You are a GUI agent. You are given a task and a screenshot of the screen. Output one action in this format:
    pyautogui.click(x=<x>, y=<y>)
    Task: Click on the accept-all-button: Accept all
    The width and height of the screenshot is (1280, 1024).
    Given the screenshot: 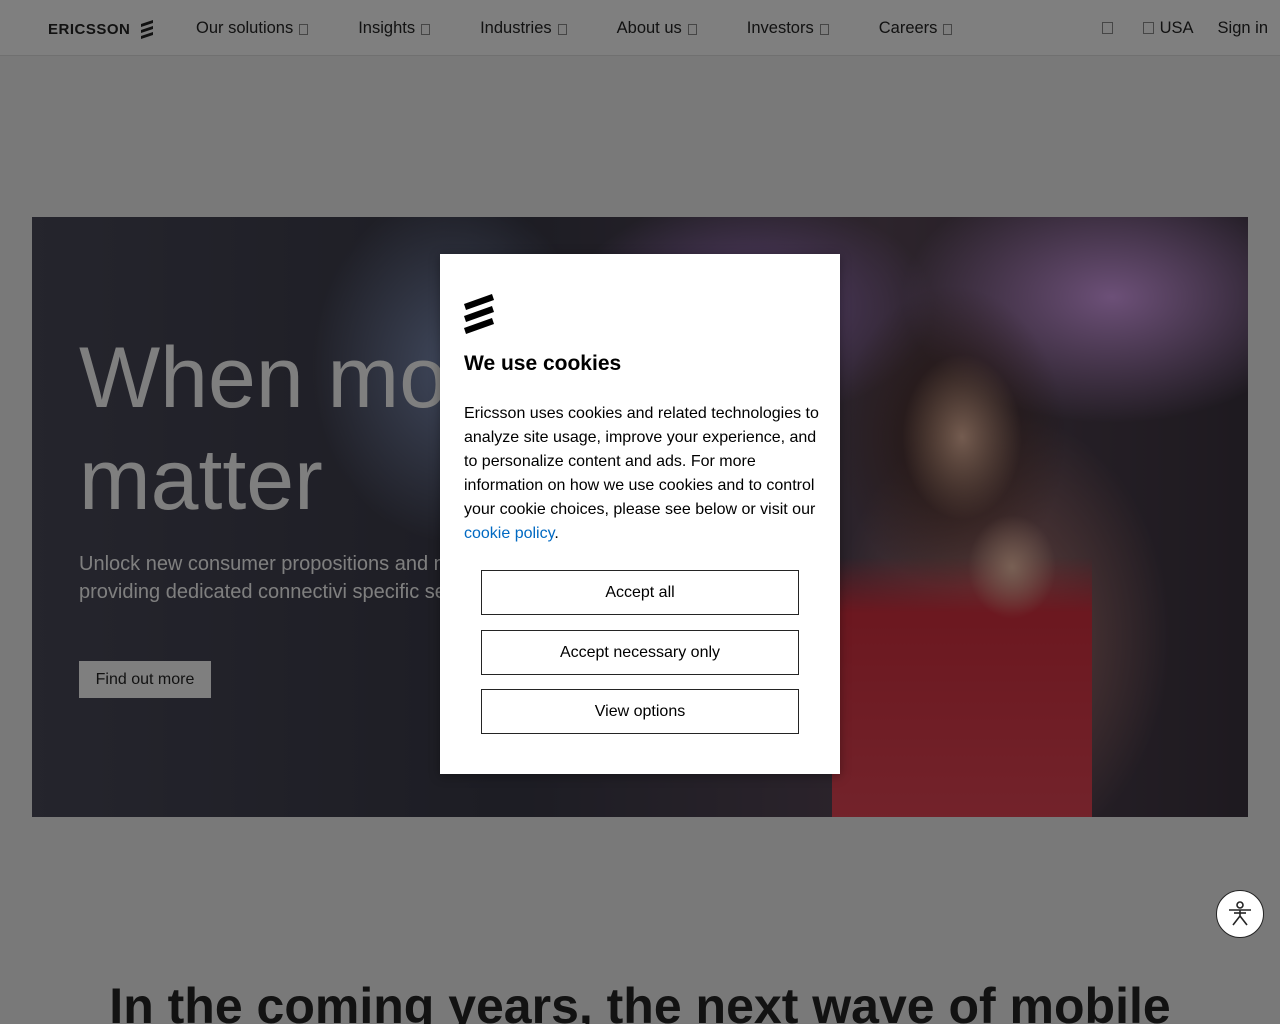 What is the action you would take?
    pyautogui.click(x=640, y=592)
    